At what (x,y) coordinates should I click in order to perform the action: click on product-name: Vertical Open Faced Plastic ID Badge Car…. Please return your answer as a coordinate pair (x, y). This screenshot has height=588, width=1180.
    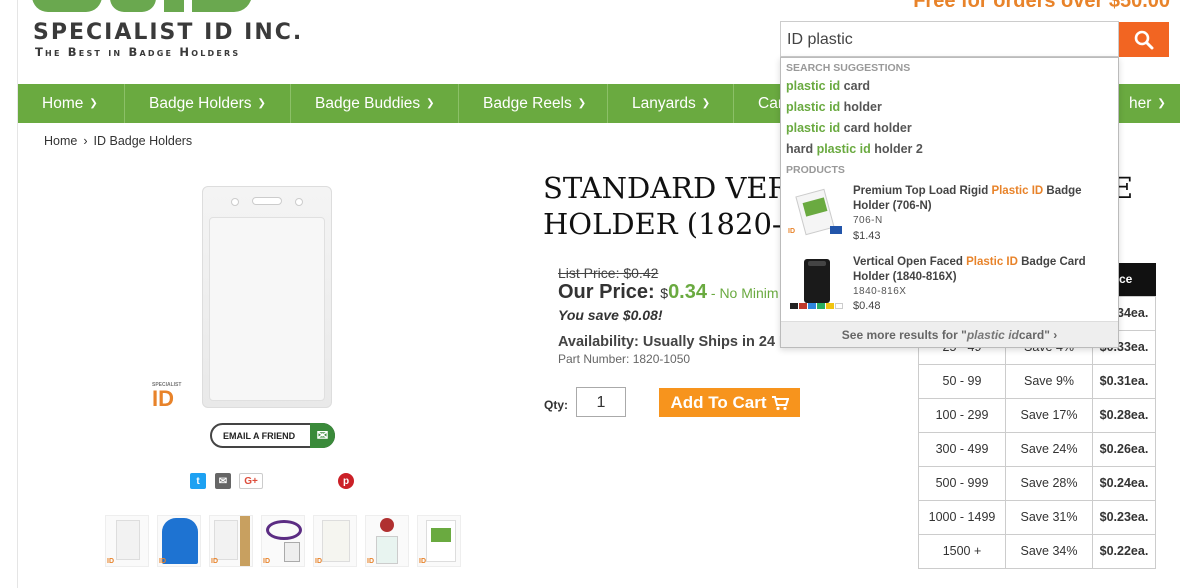
    Looking at the image, I should click on (969, 269).